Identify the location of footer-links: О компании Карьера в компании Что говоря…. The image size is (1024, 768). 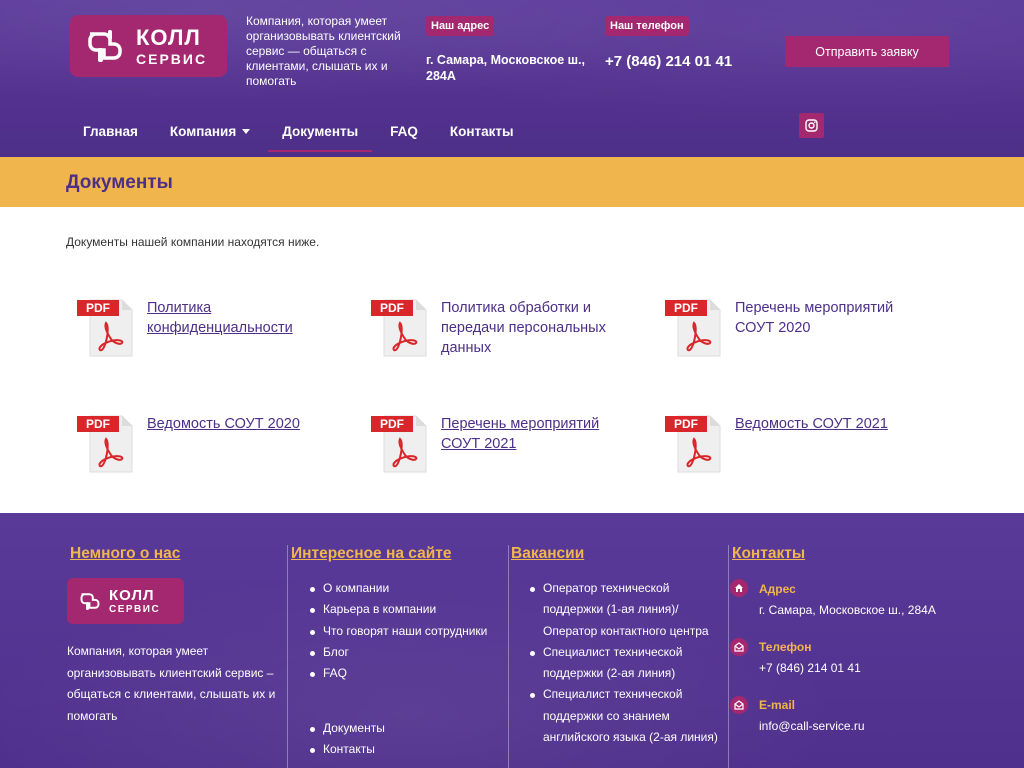
(397, 631).